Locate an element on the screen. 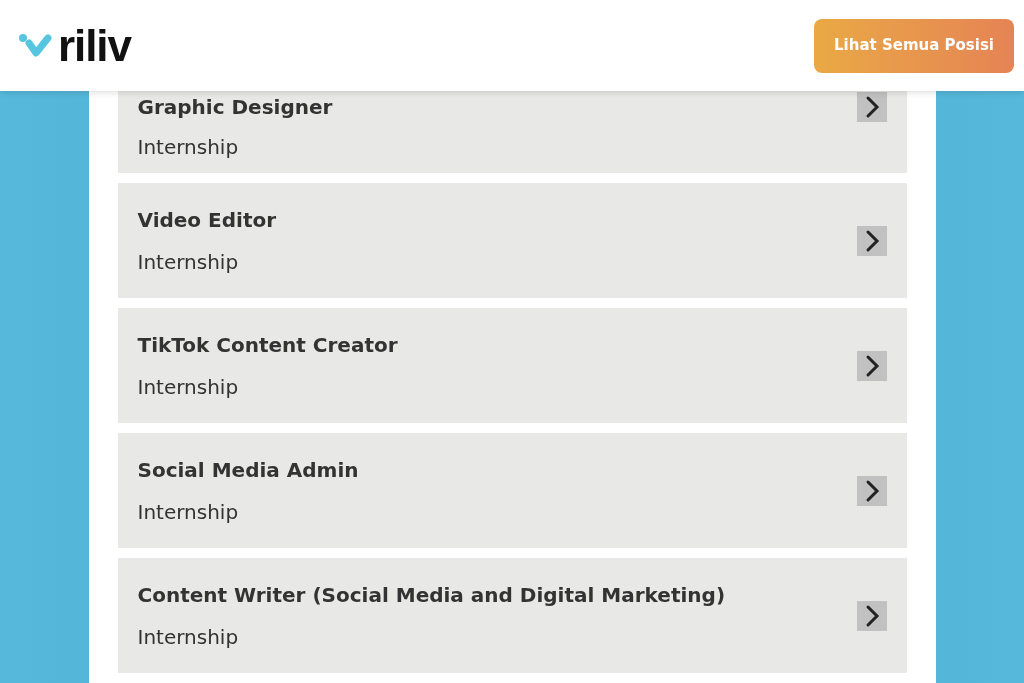 The height and width of the screenshot is (683, 1024). job-title: Social Media Admin is located at coordinates (248, 470).